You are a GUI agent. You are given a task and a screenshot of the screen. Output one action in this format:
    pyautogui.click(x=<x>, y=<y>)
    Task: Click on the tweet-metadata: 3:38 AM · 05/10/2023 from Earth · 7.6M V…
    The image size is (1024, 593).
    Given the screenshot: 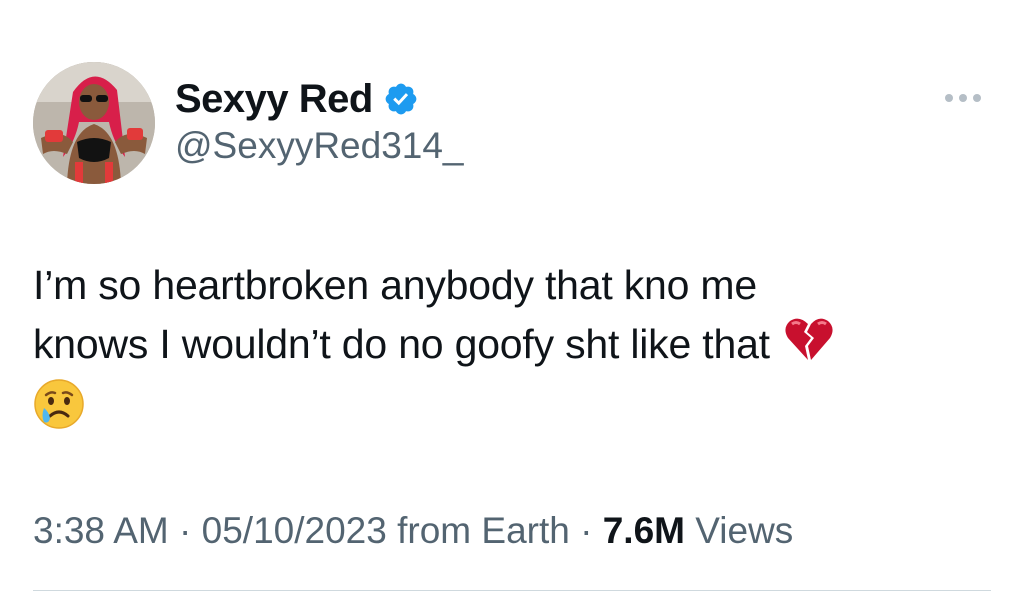 What is the action you would take?
    pyautogui.click(x=413, y=530)
    